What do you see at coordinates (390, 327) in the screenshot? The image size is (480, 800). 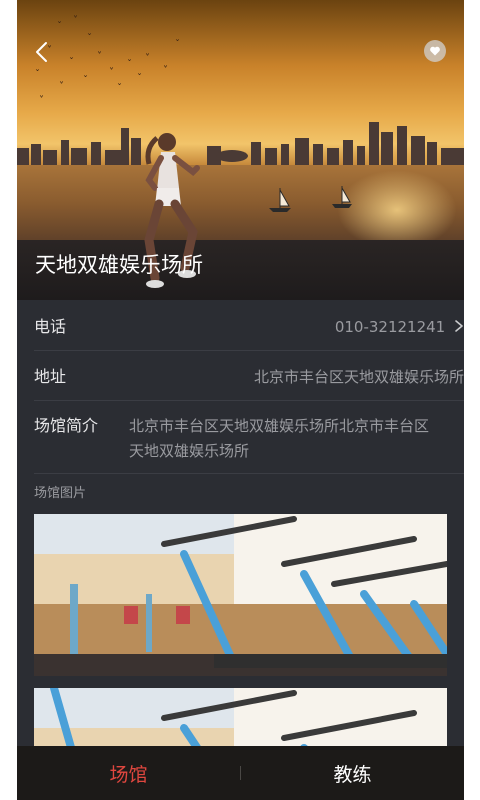 I see `phone-value: 010-32121241` at bounding box center [390, 327].